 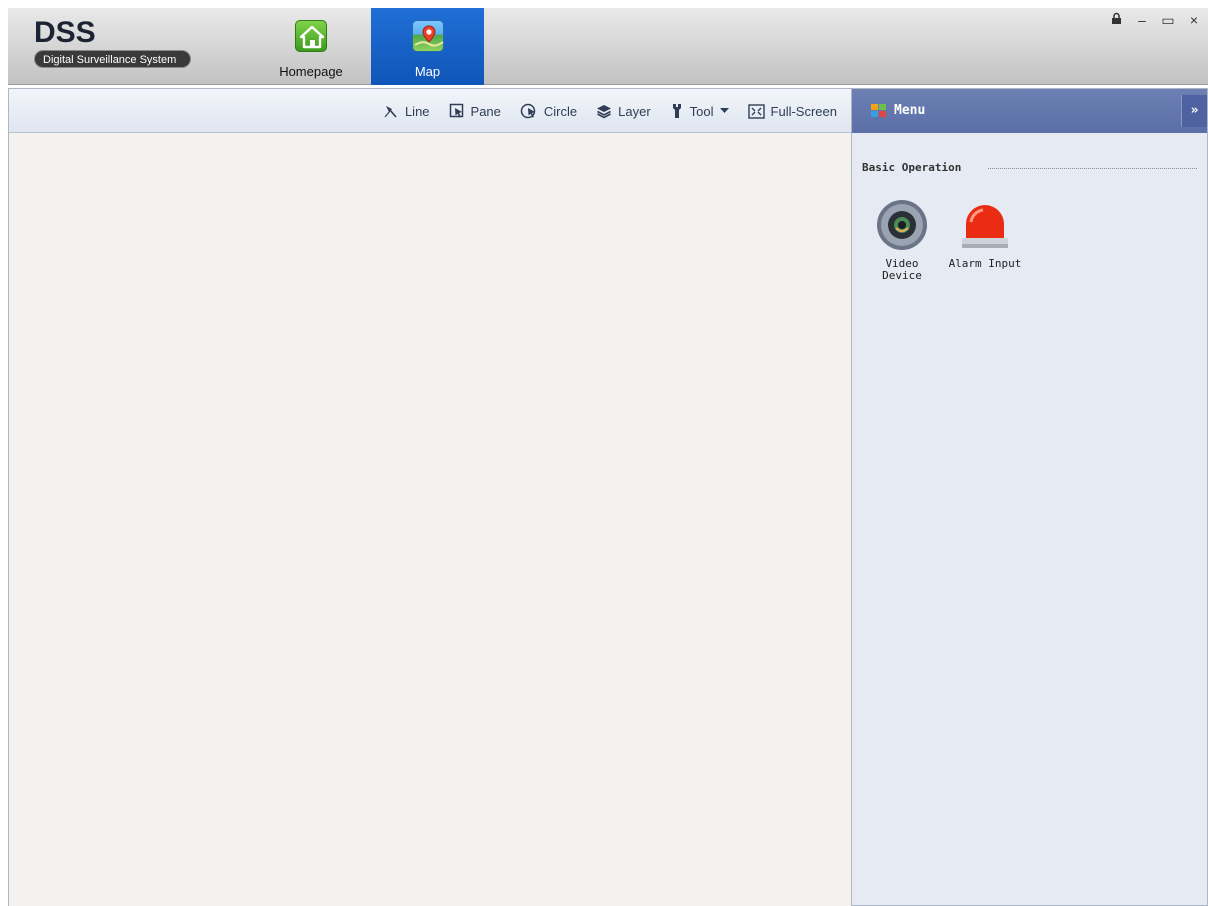 What do you see at coordinates (456, 110) in the screenshot?
I see `pane-icon` at bounding box center [456, 110].